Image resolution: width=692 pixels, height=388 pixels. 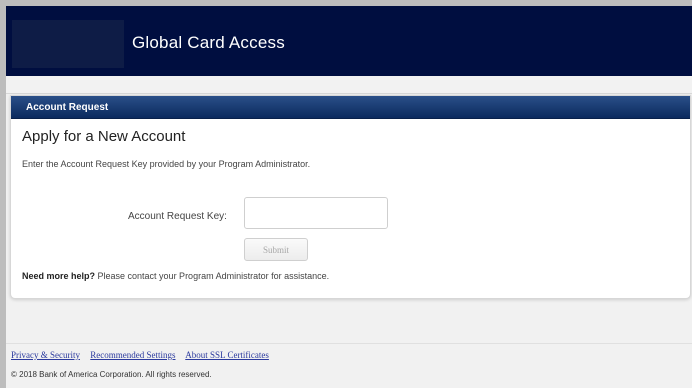 I want to click on account-request-key-input, so click(x=316, y=213).